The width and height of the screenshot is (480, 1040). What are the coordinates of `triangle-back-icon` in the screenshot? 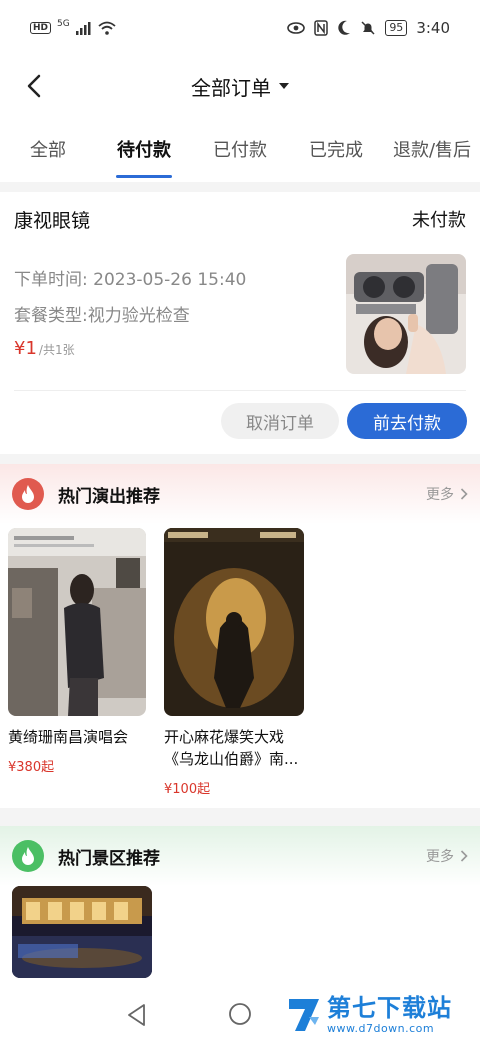 It's located at (136, 1015).